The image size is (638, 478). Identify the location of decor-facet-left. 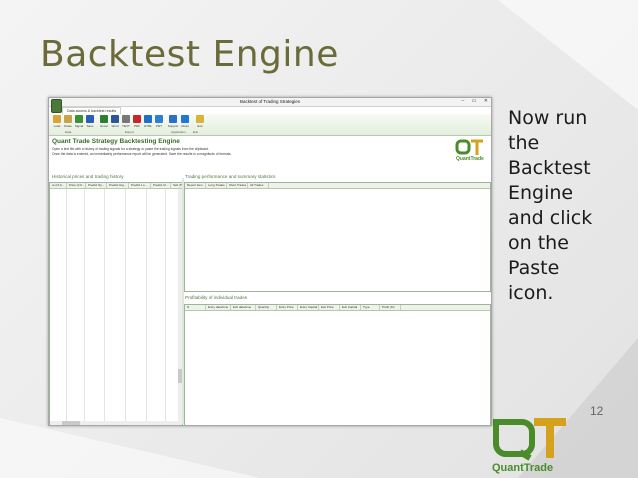
(130, 448).